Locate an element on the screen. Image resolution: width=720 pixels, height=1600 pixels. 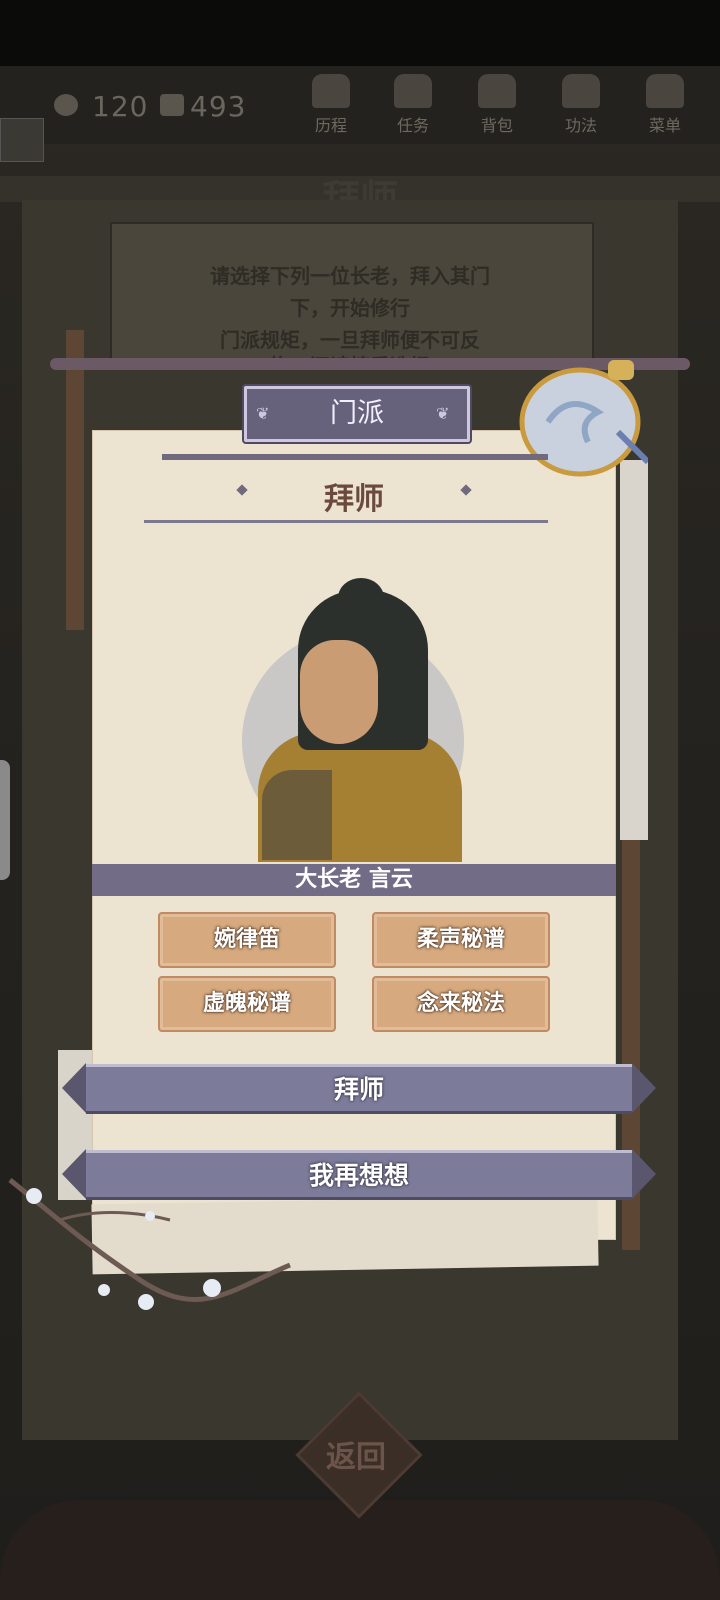
skill-label: 念来秘法 is located at coordinates (460, 1003).